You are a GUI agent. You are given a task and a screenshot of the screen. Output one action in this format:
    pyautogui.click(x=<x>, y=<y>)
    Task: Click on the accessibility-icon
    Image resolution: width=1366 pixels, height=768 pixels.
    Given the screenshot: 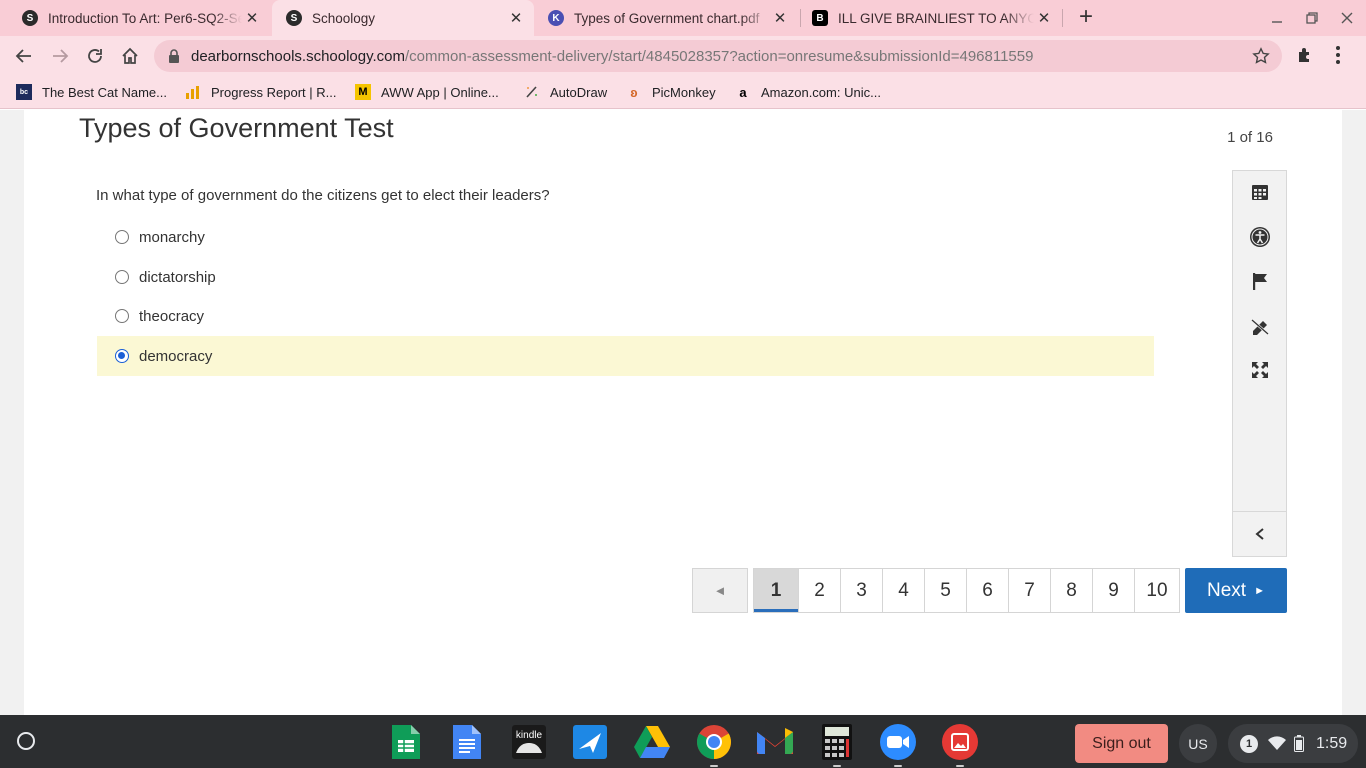 What is the action you would take?
    pyautogui.click(x=1260, y=237)
    